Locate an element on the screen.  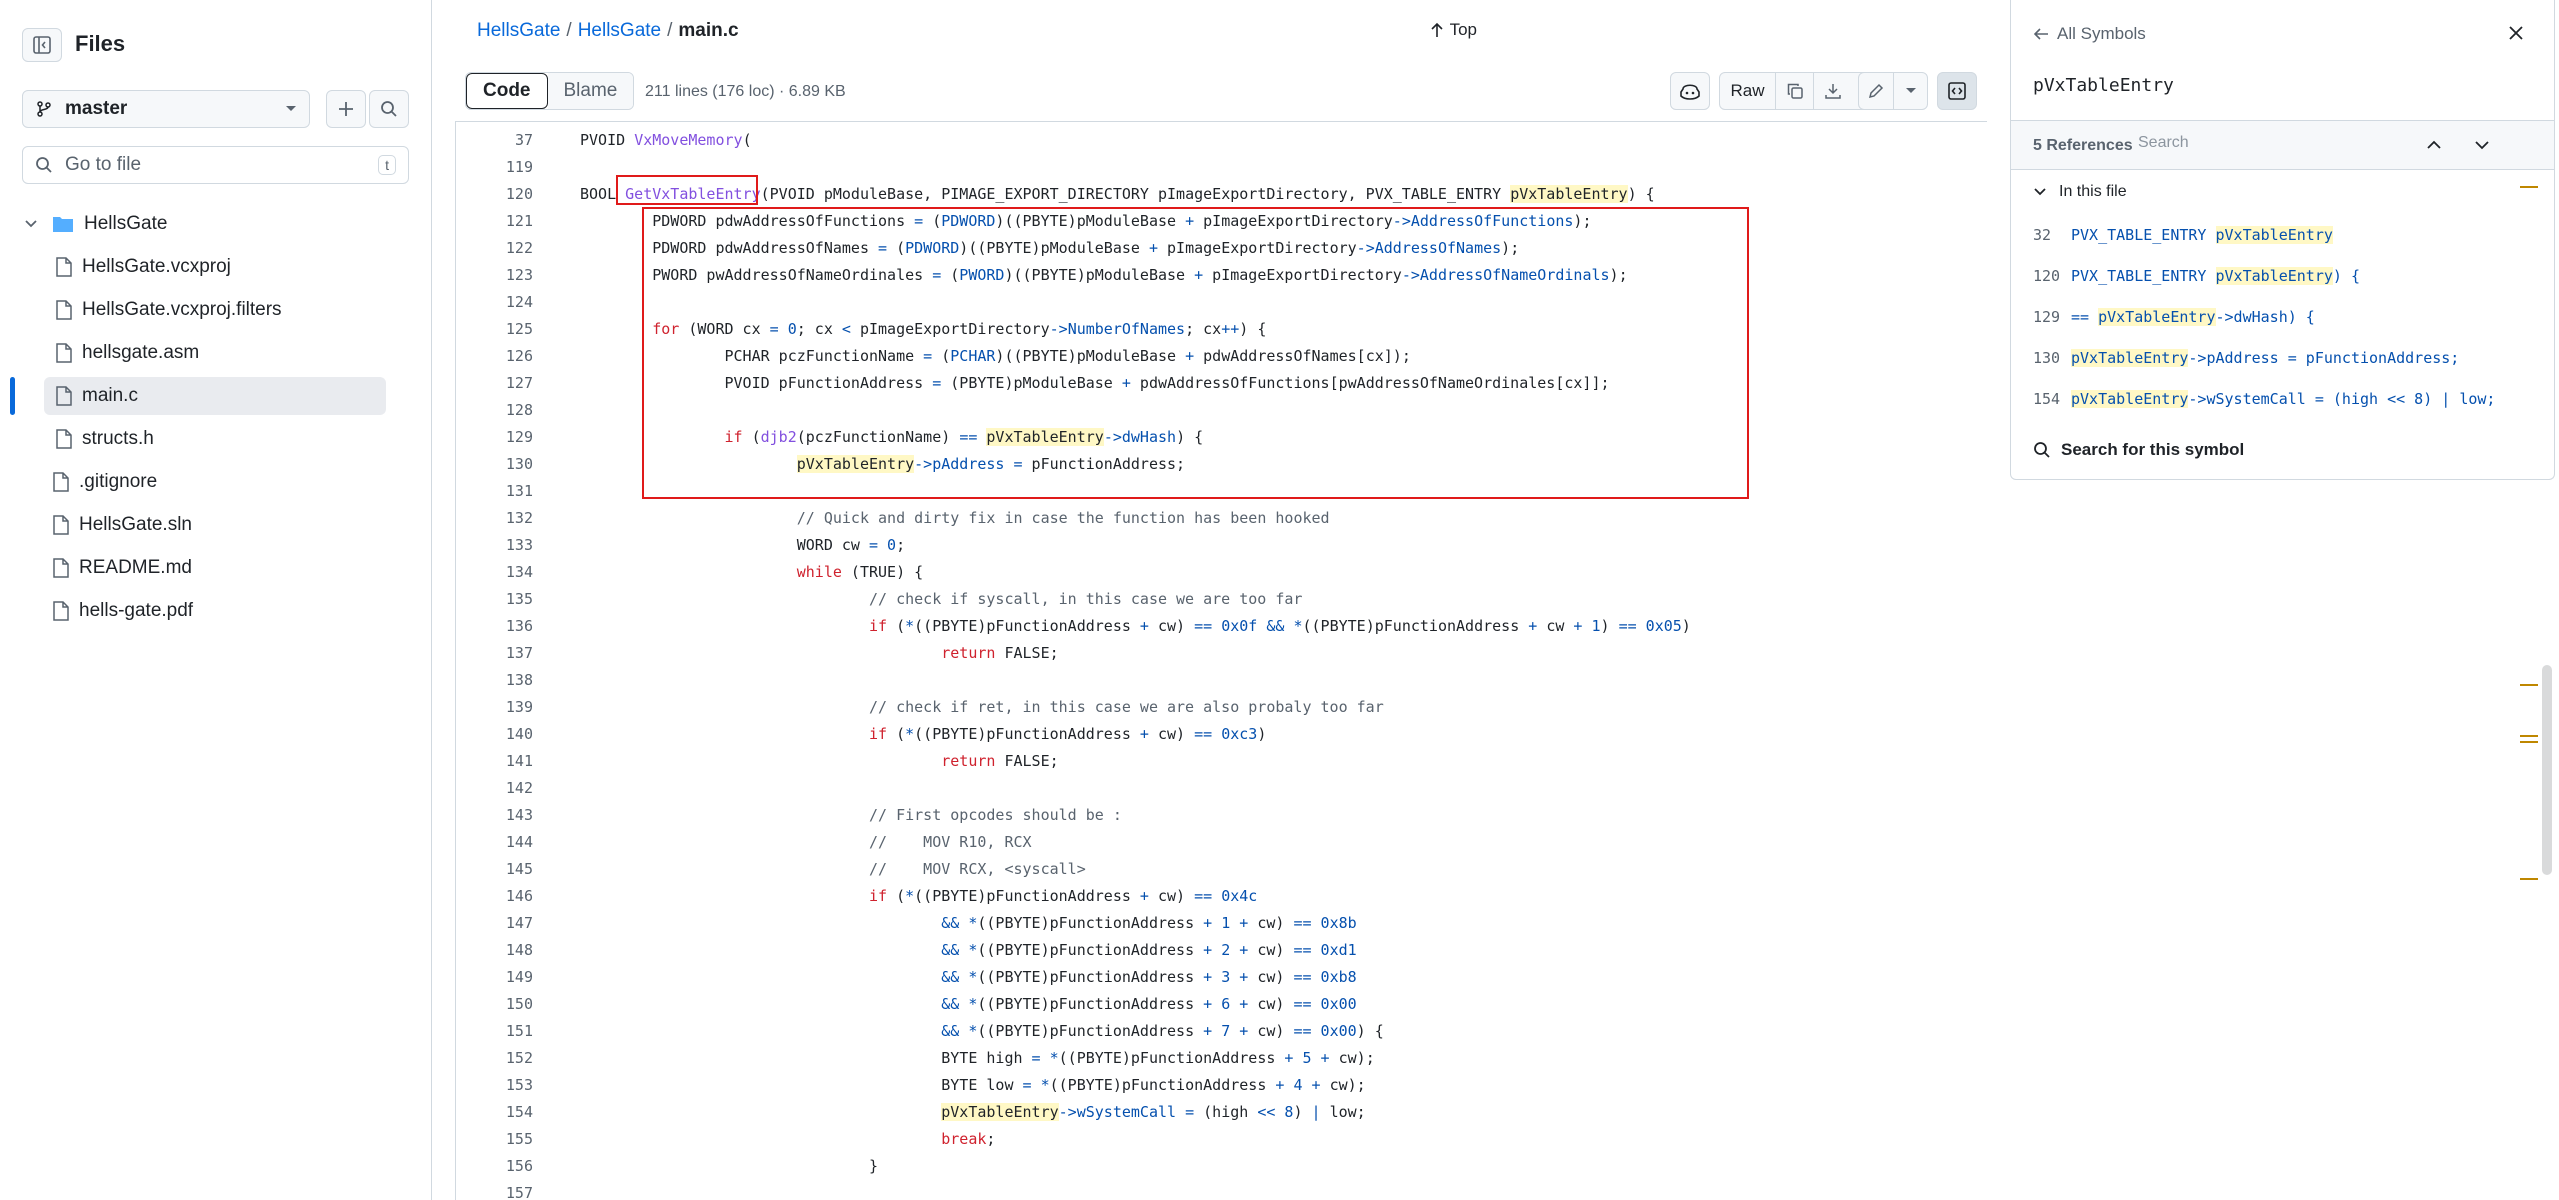
reference-item: 32 PVX_TABLE_ENTRY pVxTableEntry is located at coordinates (2183, 235).